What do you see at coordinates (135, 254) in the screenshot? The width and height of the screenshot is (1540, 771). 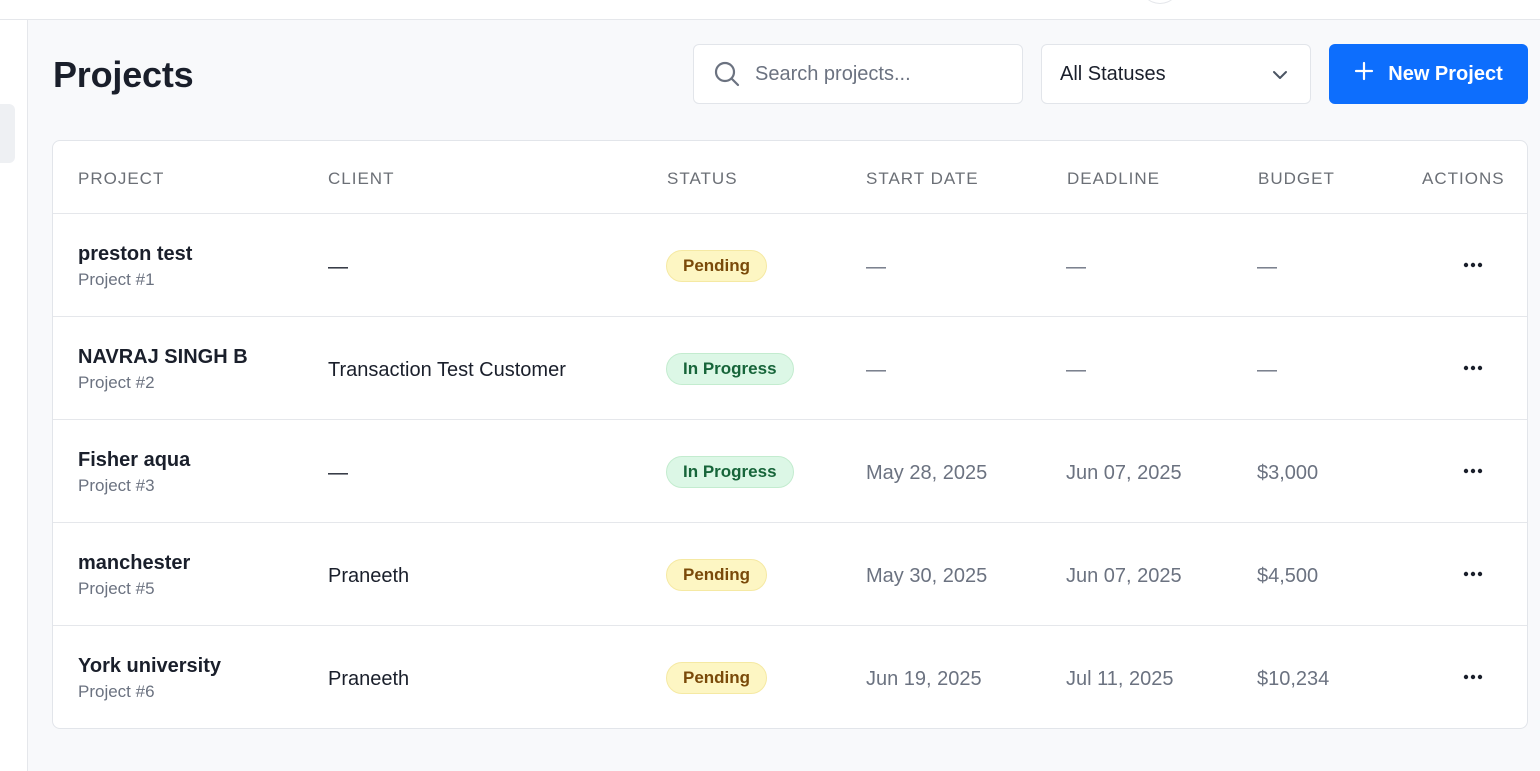 I see `project-name: preston test` at bounding box center [135, 254].